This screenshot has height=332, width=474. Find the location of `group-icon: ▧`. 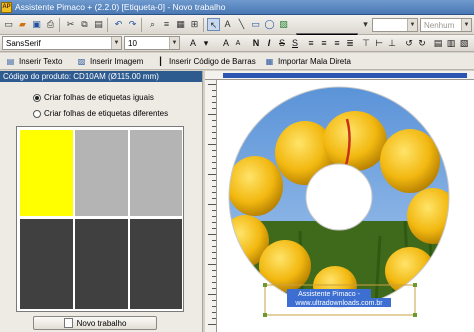

group-icon: ▧ is located at coordinates (464, 43).